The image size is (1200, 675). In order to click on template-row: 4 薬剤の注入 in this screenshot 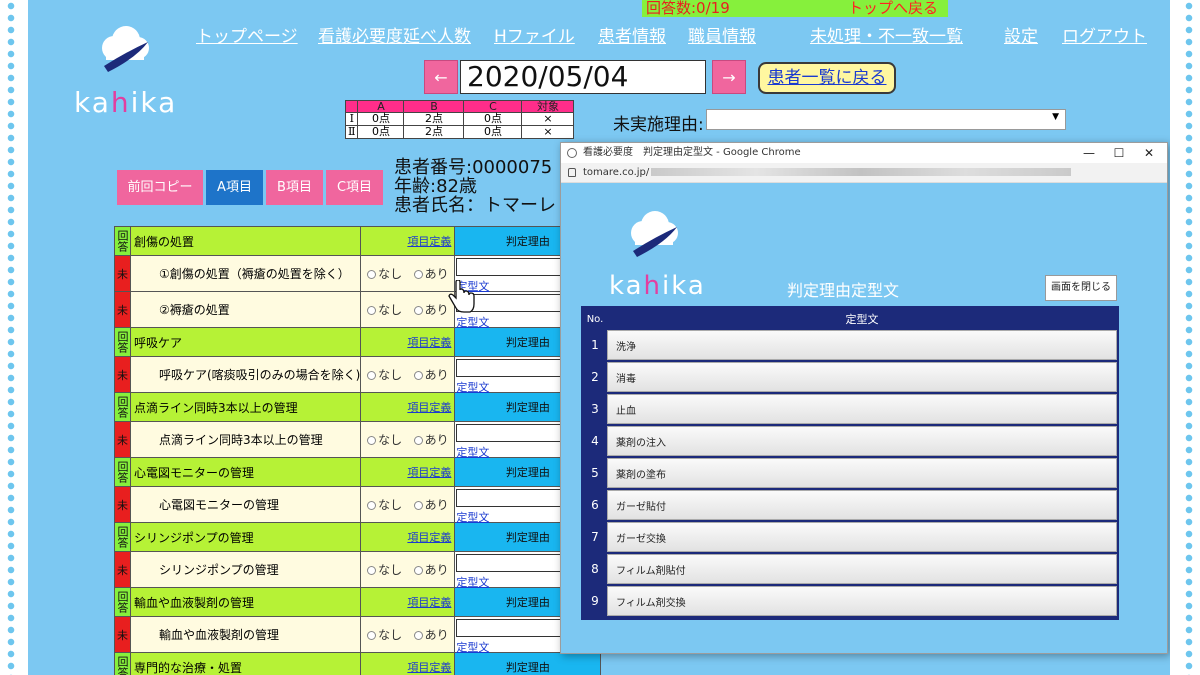, I will do `click(850, 441)`.